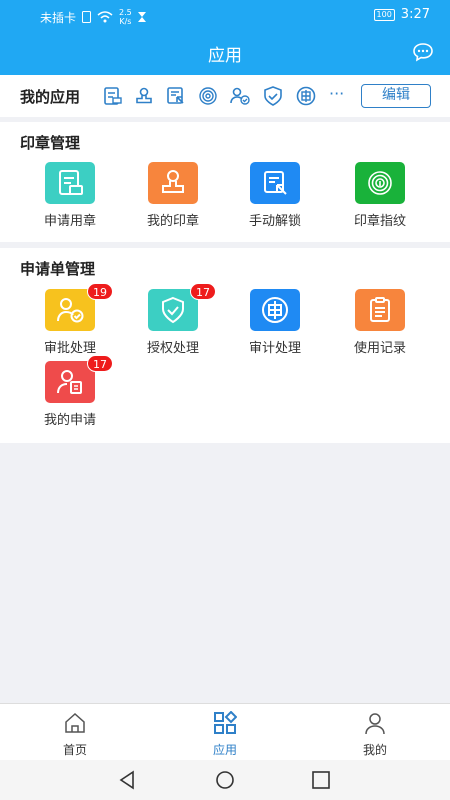 This screenshot has height=800, width=450. I want to click on more-apps-button: ···, so click(336, 93).